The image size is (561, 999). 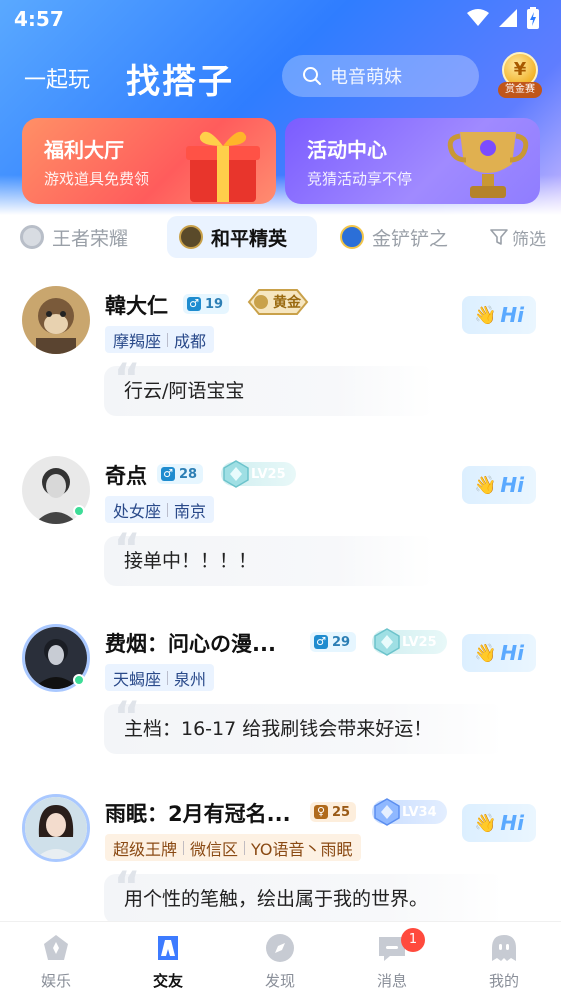 I want to click on social-icon, so click(x=168, y=948).